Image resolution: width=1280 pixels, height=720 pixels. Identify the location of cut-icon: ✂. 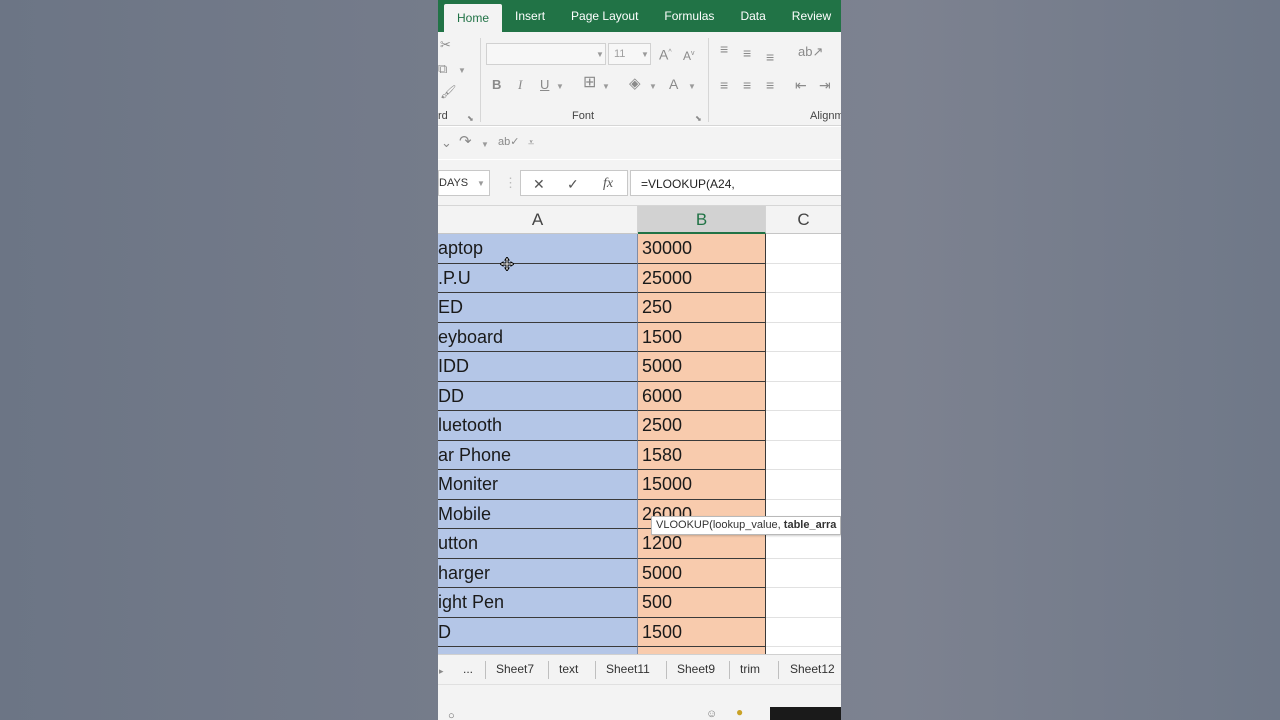
(445, 45).